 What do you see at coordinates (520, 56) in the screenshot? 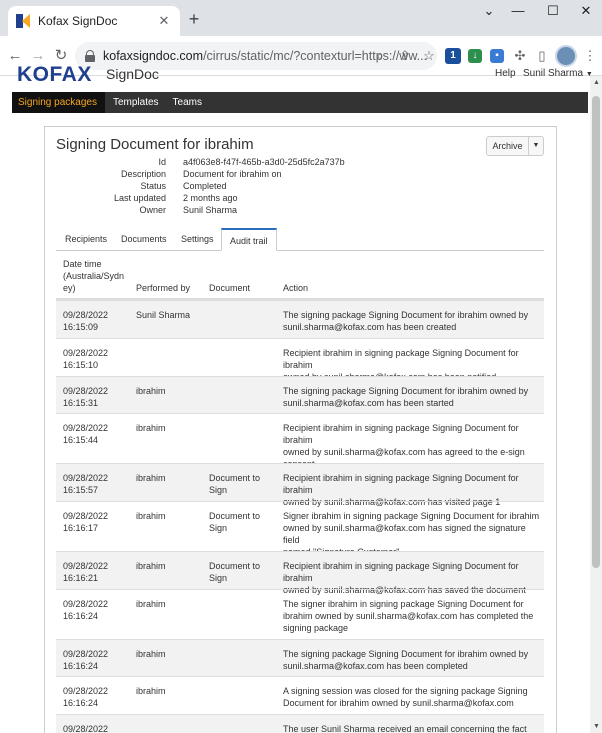
I see `extensions-puzzle-icon: ✣` at bounding box center [520, 56].